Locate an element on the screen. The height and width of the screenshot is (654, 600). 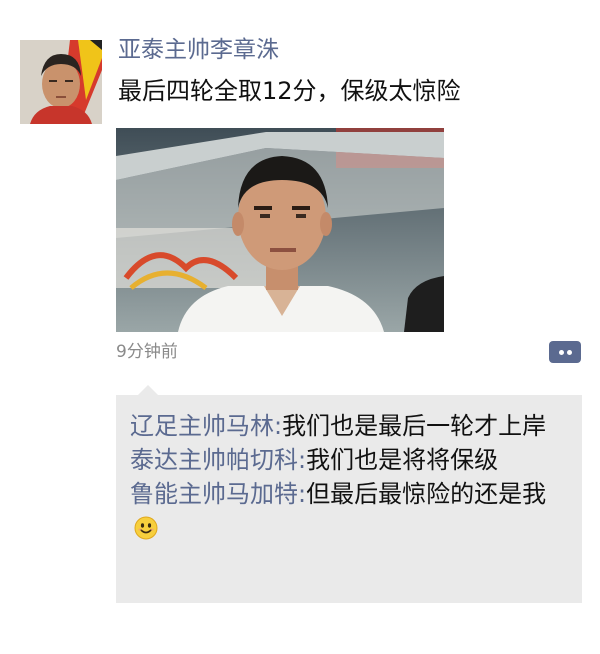
comment-author: 鲁能主帅马加特 is located at coordinates (214, 494).